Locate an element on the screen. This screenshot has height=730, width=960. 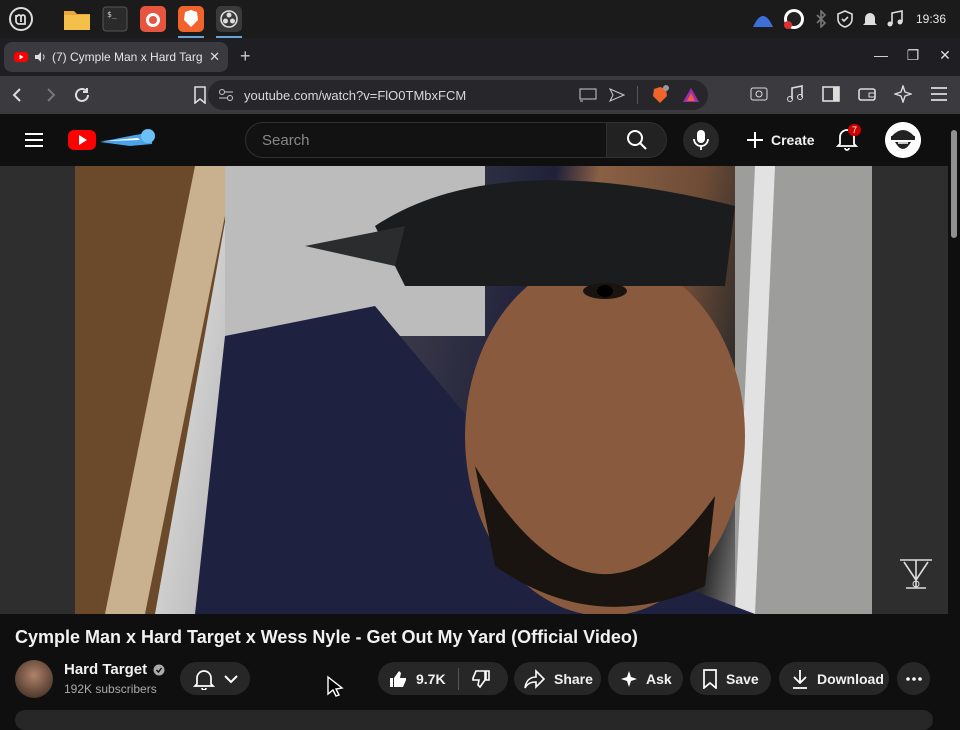
browser-tab-strip: (7) Cymple Man x Hard Targ ✕ + — ❐ ✕ is located at coordinates (480, 57).